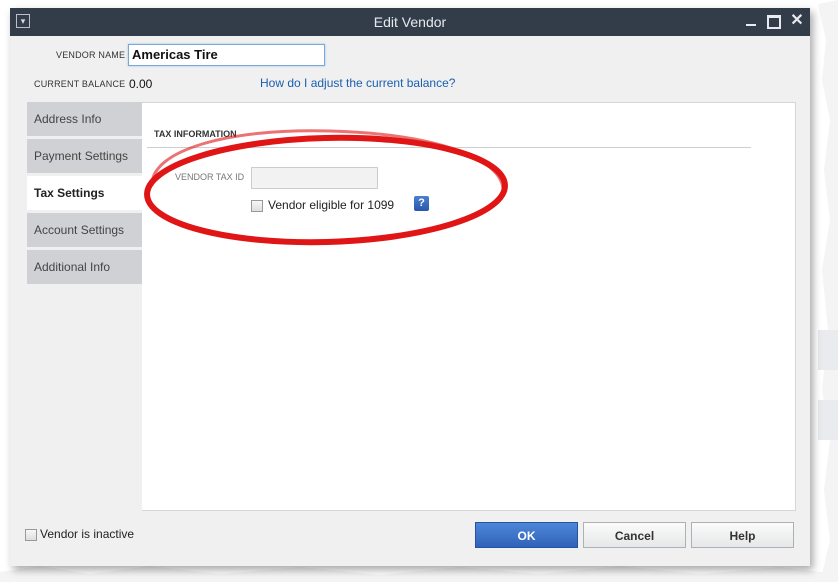 The width and height of the screenshot is (838, 582). I want to click on title-bar: ▾ Edit Vendor ✕, so click(410, 22).